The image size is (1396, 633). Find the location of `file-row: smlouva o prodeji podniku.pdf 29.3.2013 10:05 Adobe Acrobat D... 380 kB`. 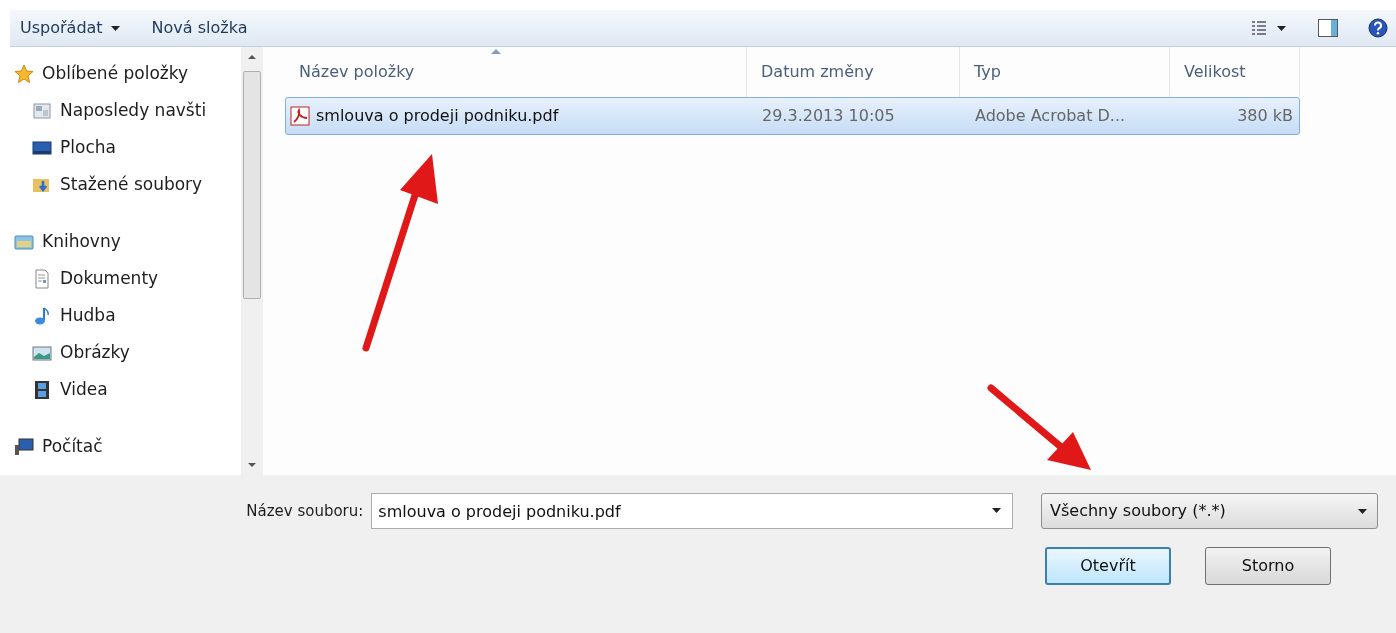

file-row: smlouva o prodeji podniku.pdf 29.3.2013 10:05 Adobe Acrobat D... 380 kB is located at coordinates (792, 116).